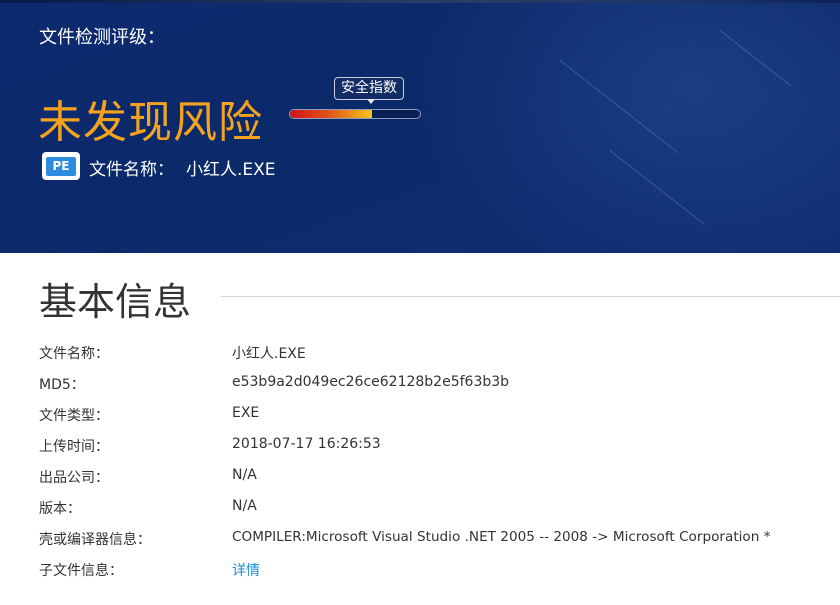 The image size is (840, 605). What do you see at coordinates (246, 413) in the screenshot?
I see `info-value: EXE` at bounding box center [246, 413].